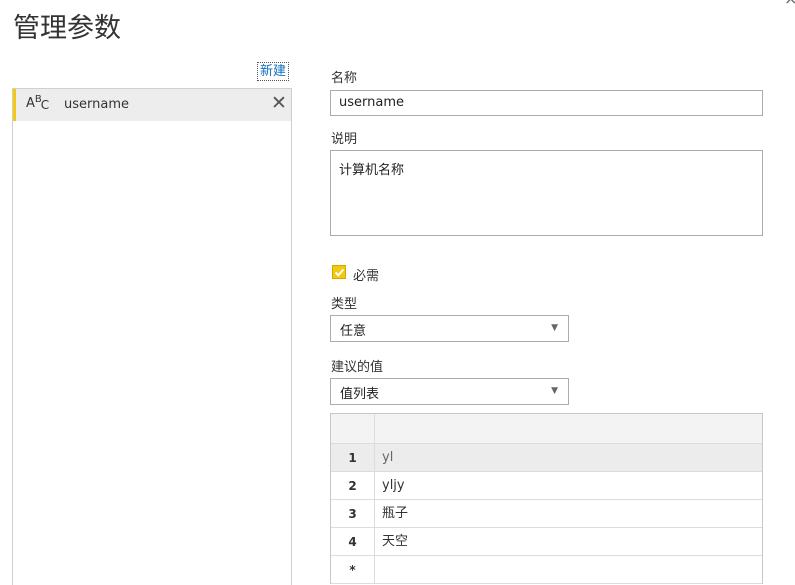  Describe the element at coordinates (353, 513) in the screenshot. I see `row-number: 3` at that location.